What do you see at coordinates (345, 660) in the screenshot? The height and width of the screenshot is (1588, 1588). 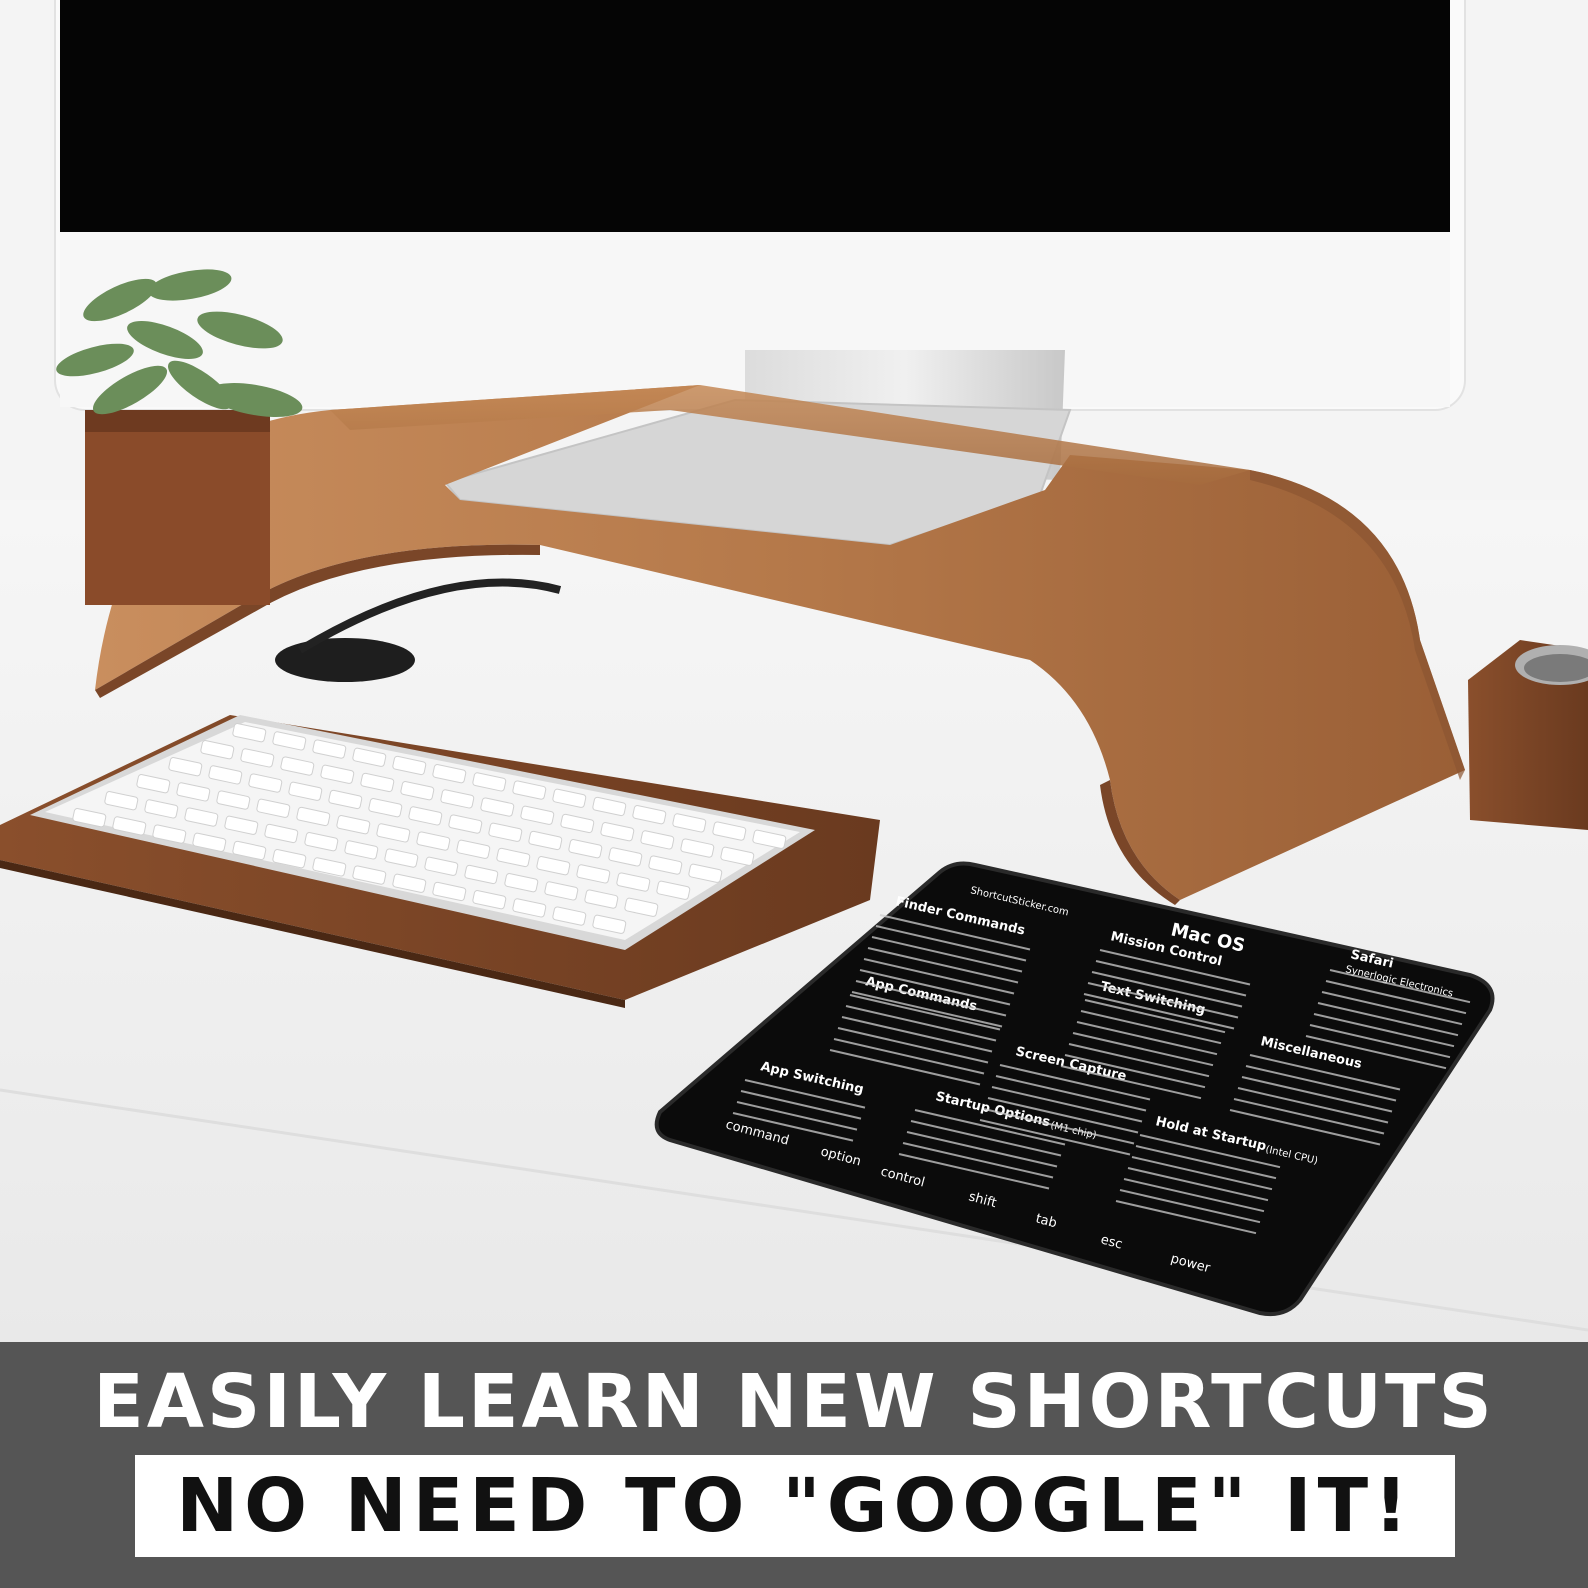 I see `charging-puck` at bounding box center [345, 660].